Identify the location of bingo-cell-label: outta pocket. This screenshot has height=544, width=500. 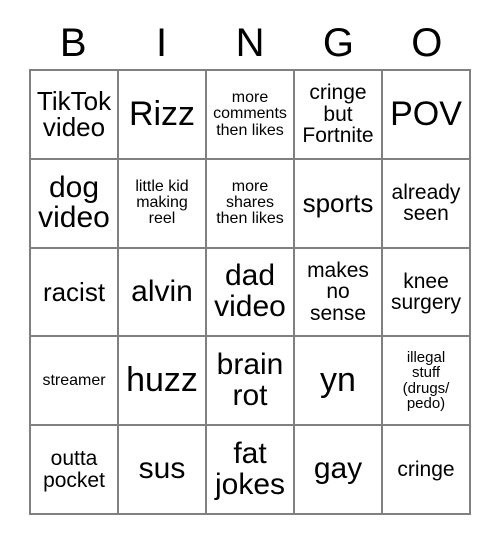
(74, 469).